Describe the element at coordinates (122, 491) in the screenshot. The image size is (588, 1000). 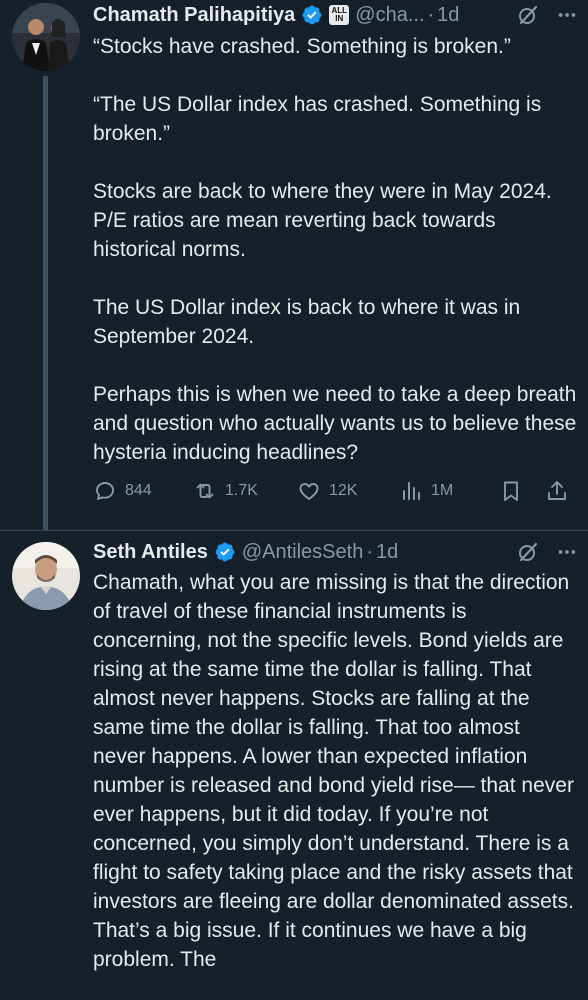
I see `reply-button: 844` at that location.